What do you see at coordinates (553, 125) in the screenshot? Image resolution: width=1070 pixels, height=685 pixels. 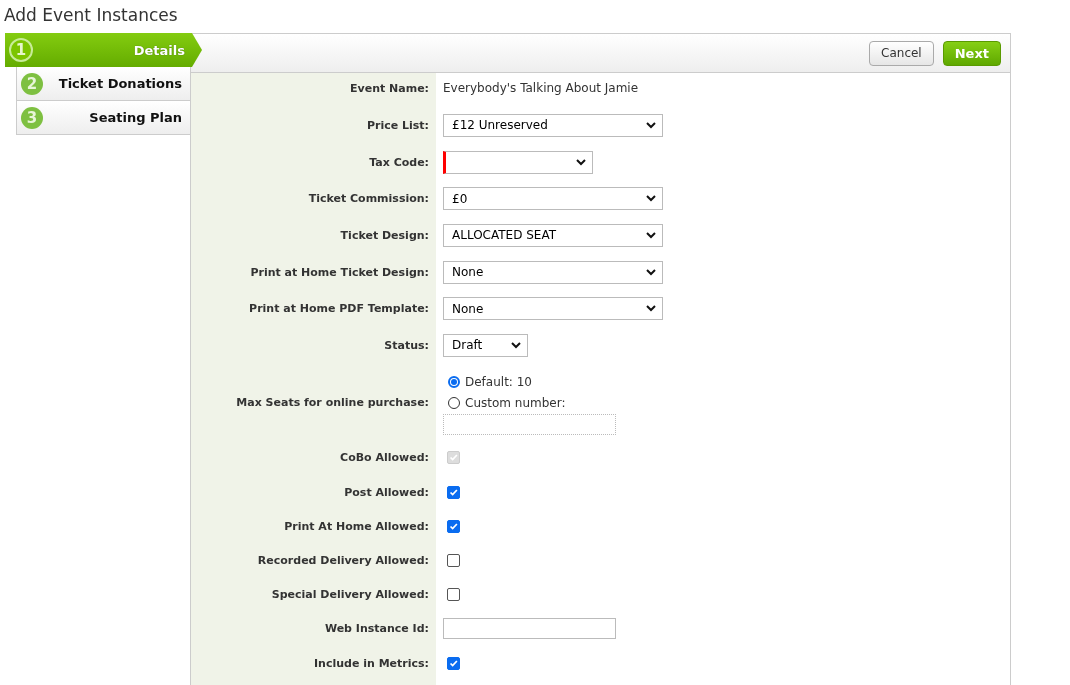 I see `dropdown: £12 Unreserved` at bounding box center [553, 125].